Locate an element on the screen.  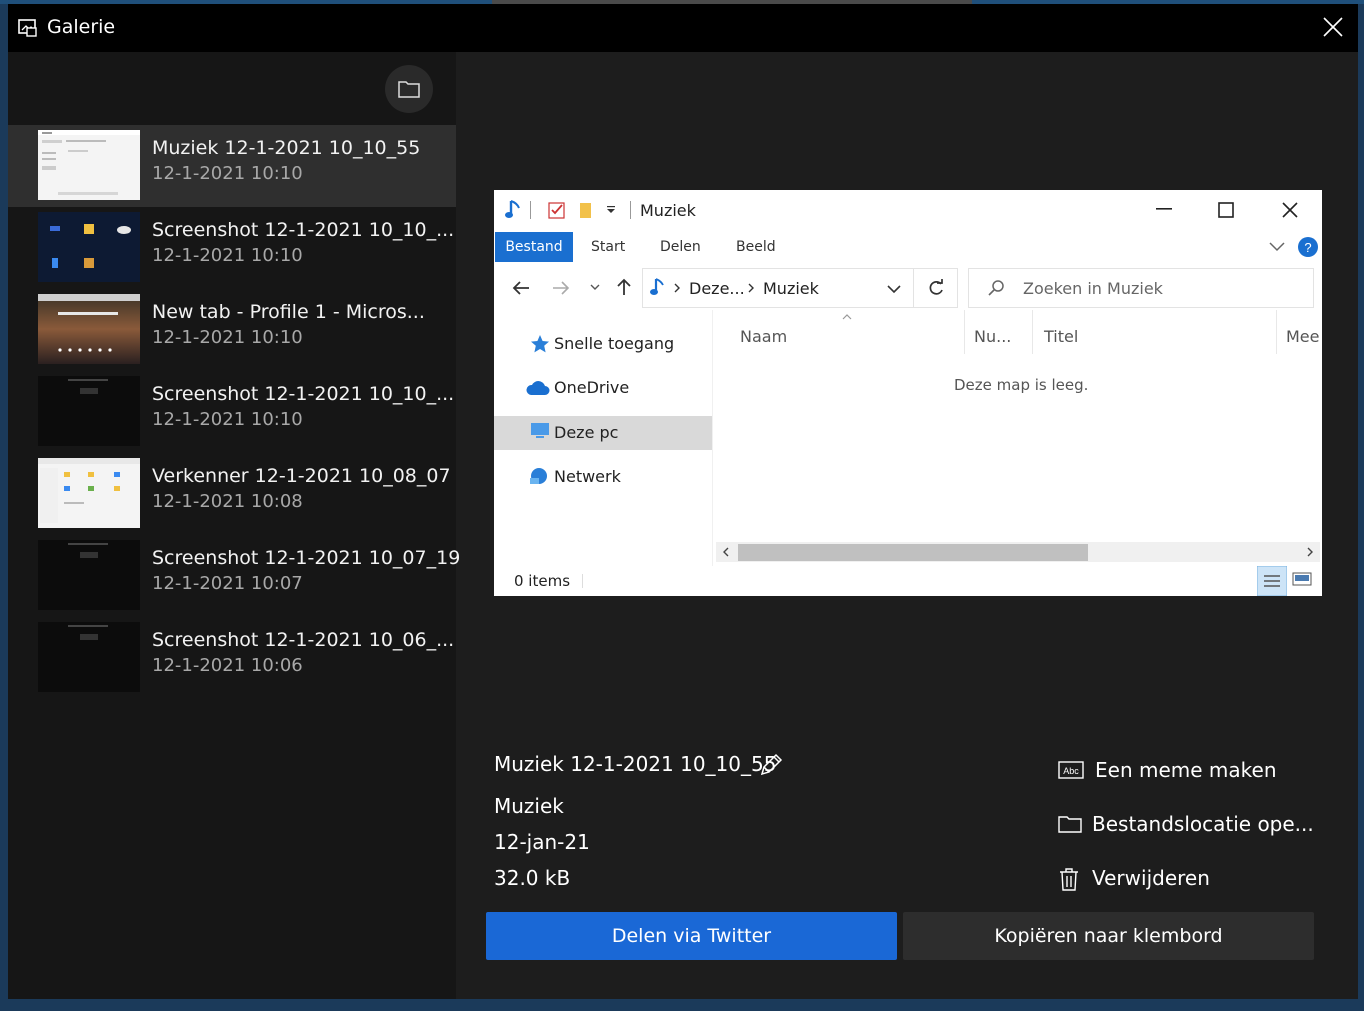
item-name: Verkenner 12-1-2021 10_08_07 is located at coordinates (301, 476).